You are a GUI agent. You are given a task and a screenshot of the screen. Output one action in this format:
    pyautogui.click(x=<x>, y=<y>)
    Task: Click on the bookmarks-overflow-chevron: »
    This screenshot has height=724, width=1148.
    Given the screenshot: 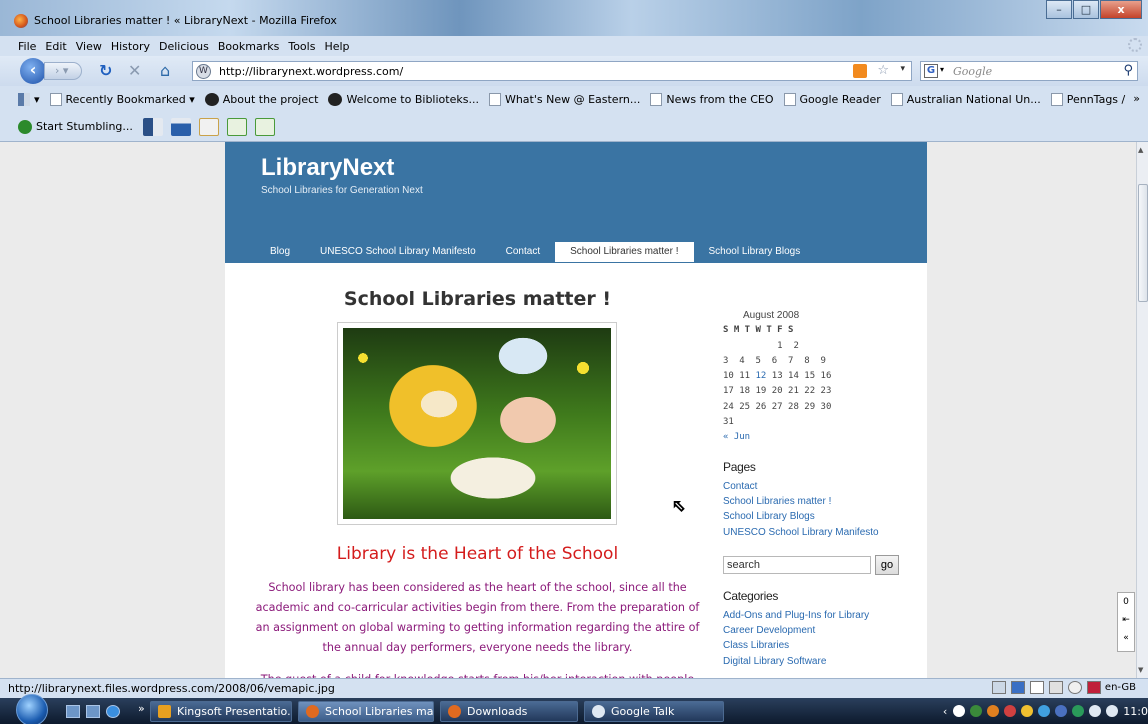 What is the action you would take?
    pyautogui.click(x=1136, y=98)
    